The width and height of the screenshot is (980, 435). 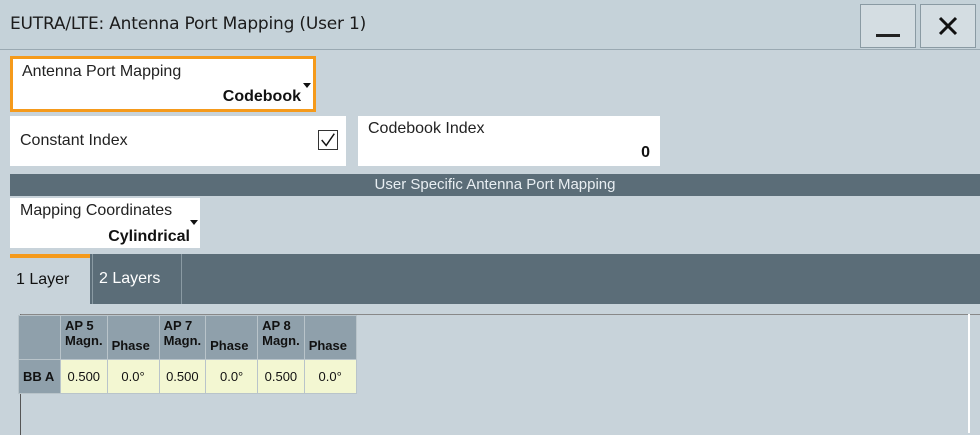 What do you see at coordinates (261, 96) in the screenshot?
I see `antenna-port-mapping-value: Codebook` at bounding box center [261, 96].